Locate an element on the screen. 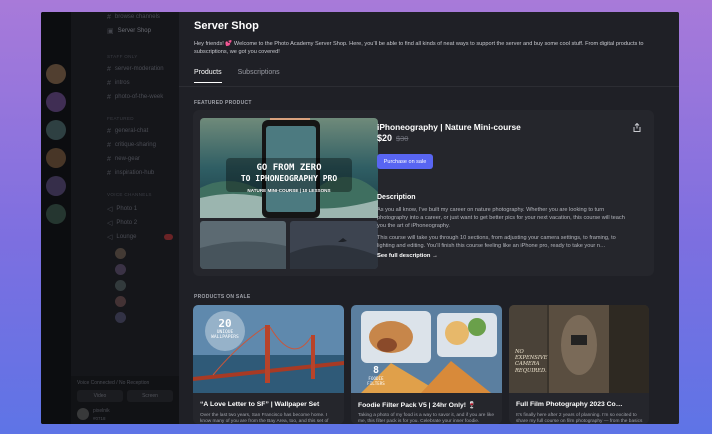 This screenshot has width=712, height=434. product-title: “A Love Letter to SF” | Wallpaper Set is located at coordinates (260, 404).